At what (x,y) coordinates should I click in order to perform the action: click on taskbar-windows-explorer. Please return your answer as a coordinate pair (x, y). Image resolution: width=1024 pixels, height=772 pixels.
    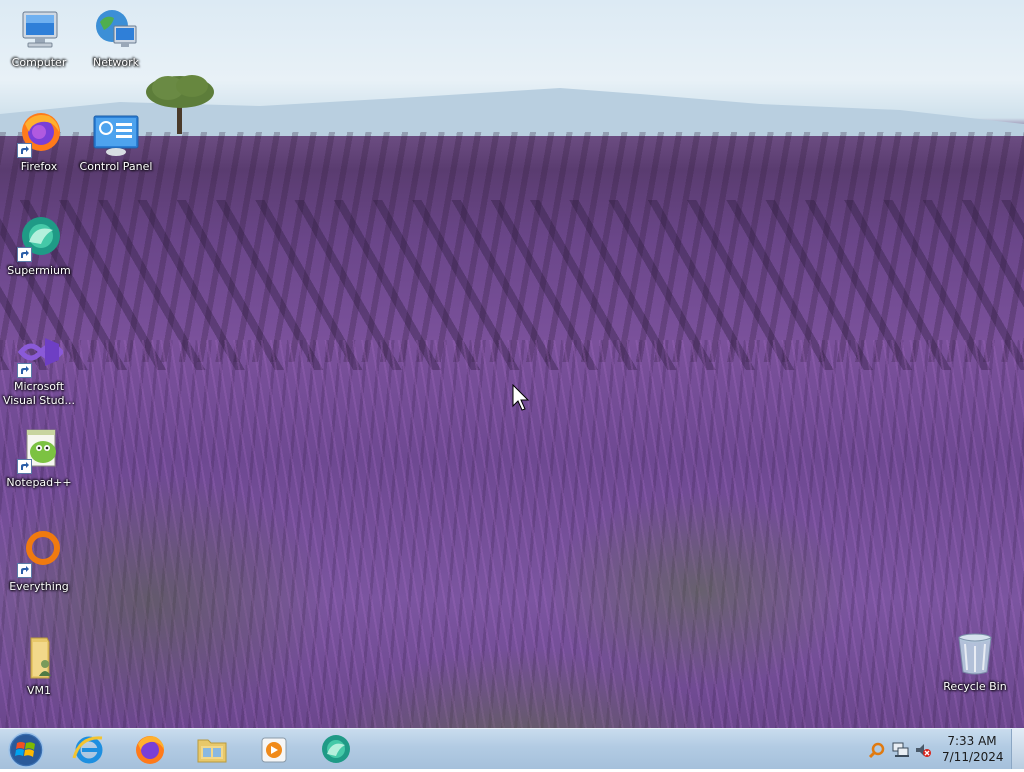
    Looking at the image, I should click on (212, 749).